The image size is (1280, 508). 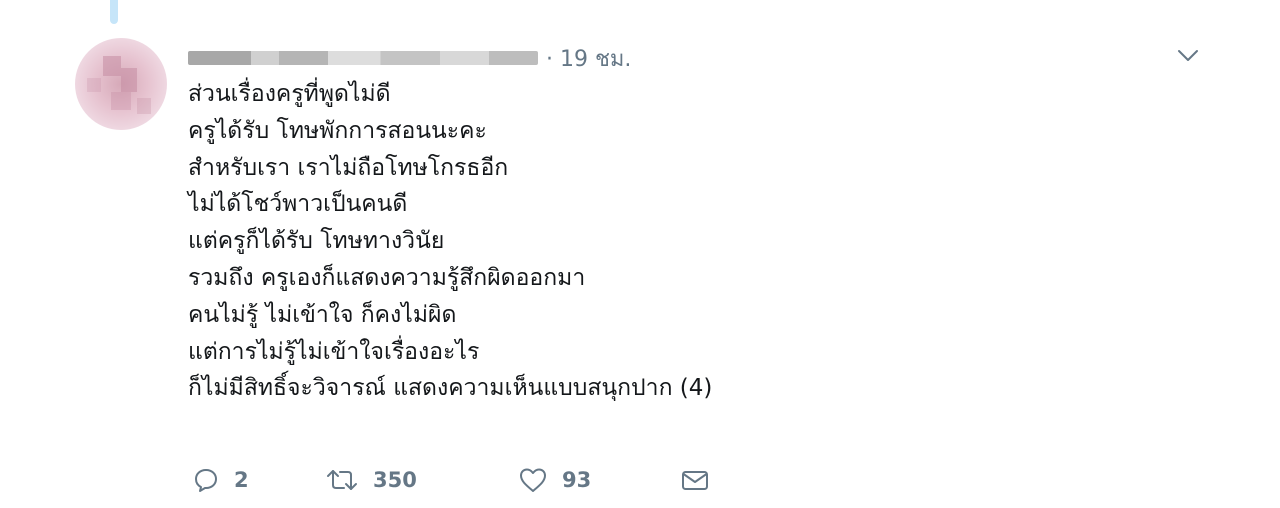 I want to click on like-button: 93, so click(x=554, y=480).